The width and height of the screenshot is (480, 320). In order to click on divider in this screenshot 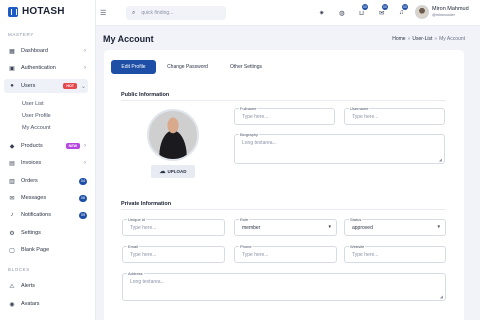, I will do `click(283, 100)`.